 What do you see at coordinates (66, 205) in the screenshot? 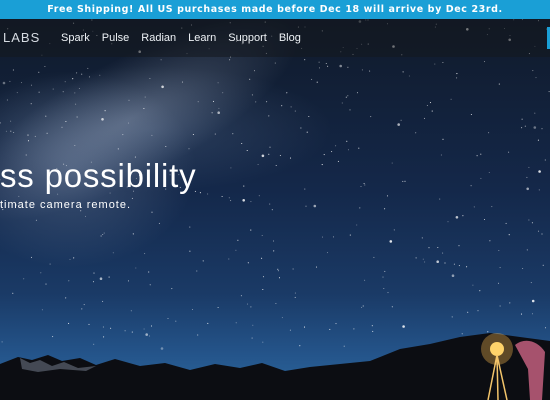
I see `hero-subheading: timate camera remote.` at bounding box center [66, 205].